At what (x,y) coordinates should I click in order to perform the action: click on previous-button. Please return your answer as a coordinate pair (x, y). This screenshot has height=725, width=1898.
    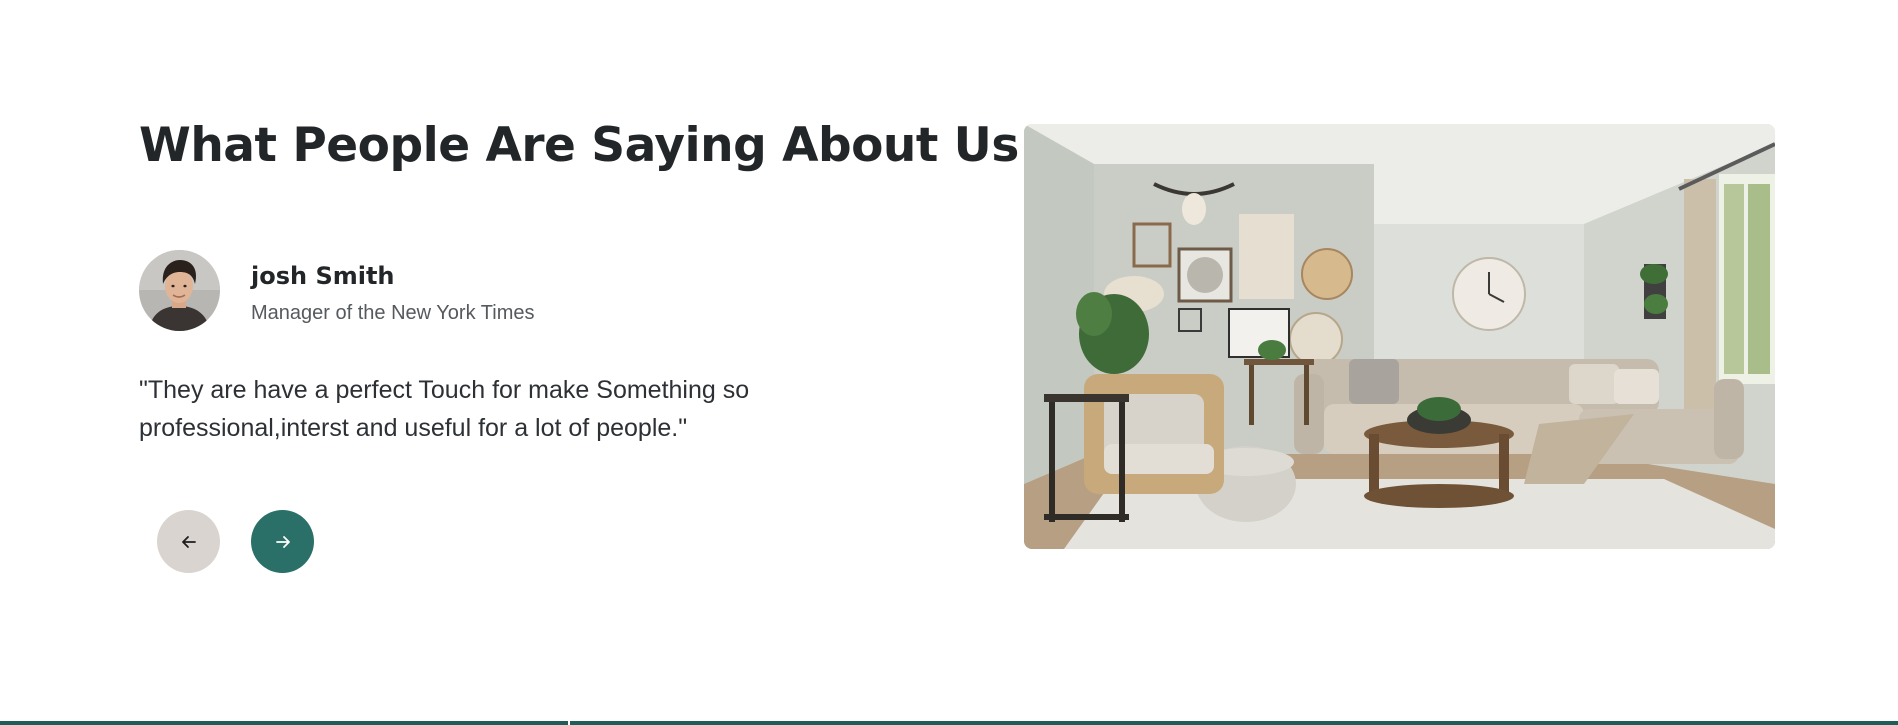
    Looking at the image, I should click on (188, 541).